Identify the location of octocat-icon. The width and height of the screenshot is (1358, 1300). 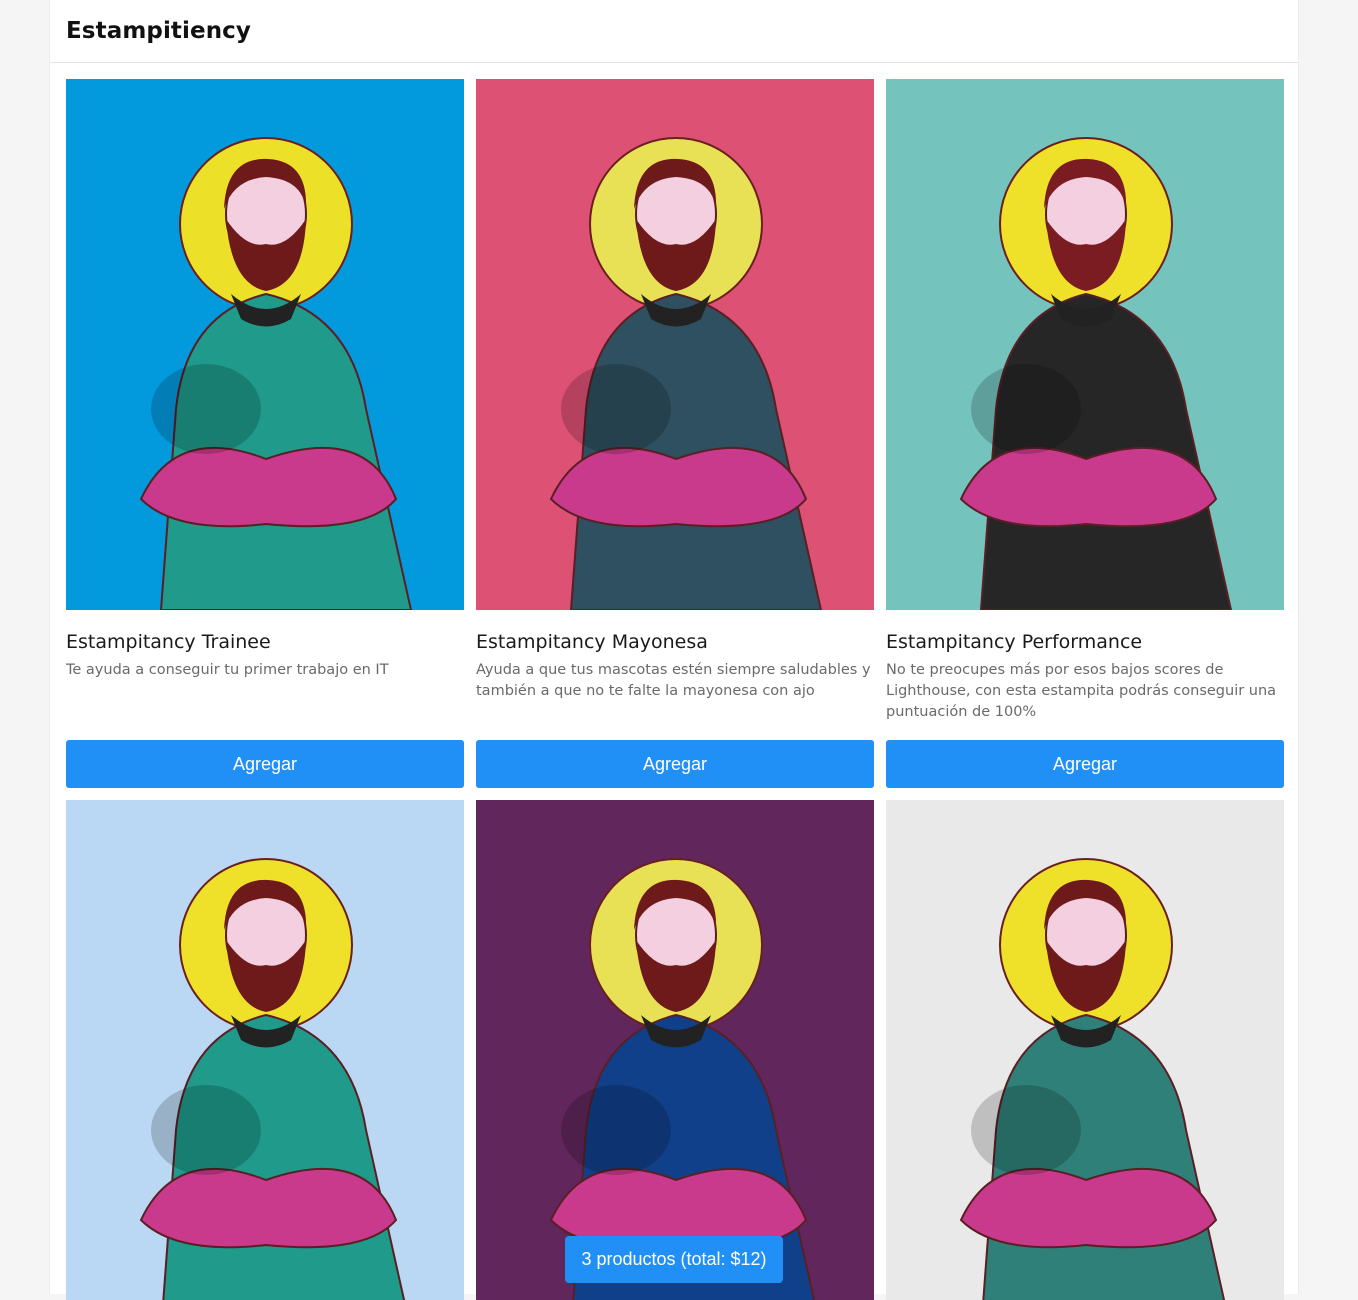
(675, 1050).